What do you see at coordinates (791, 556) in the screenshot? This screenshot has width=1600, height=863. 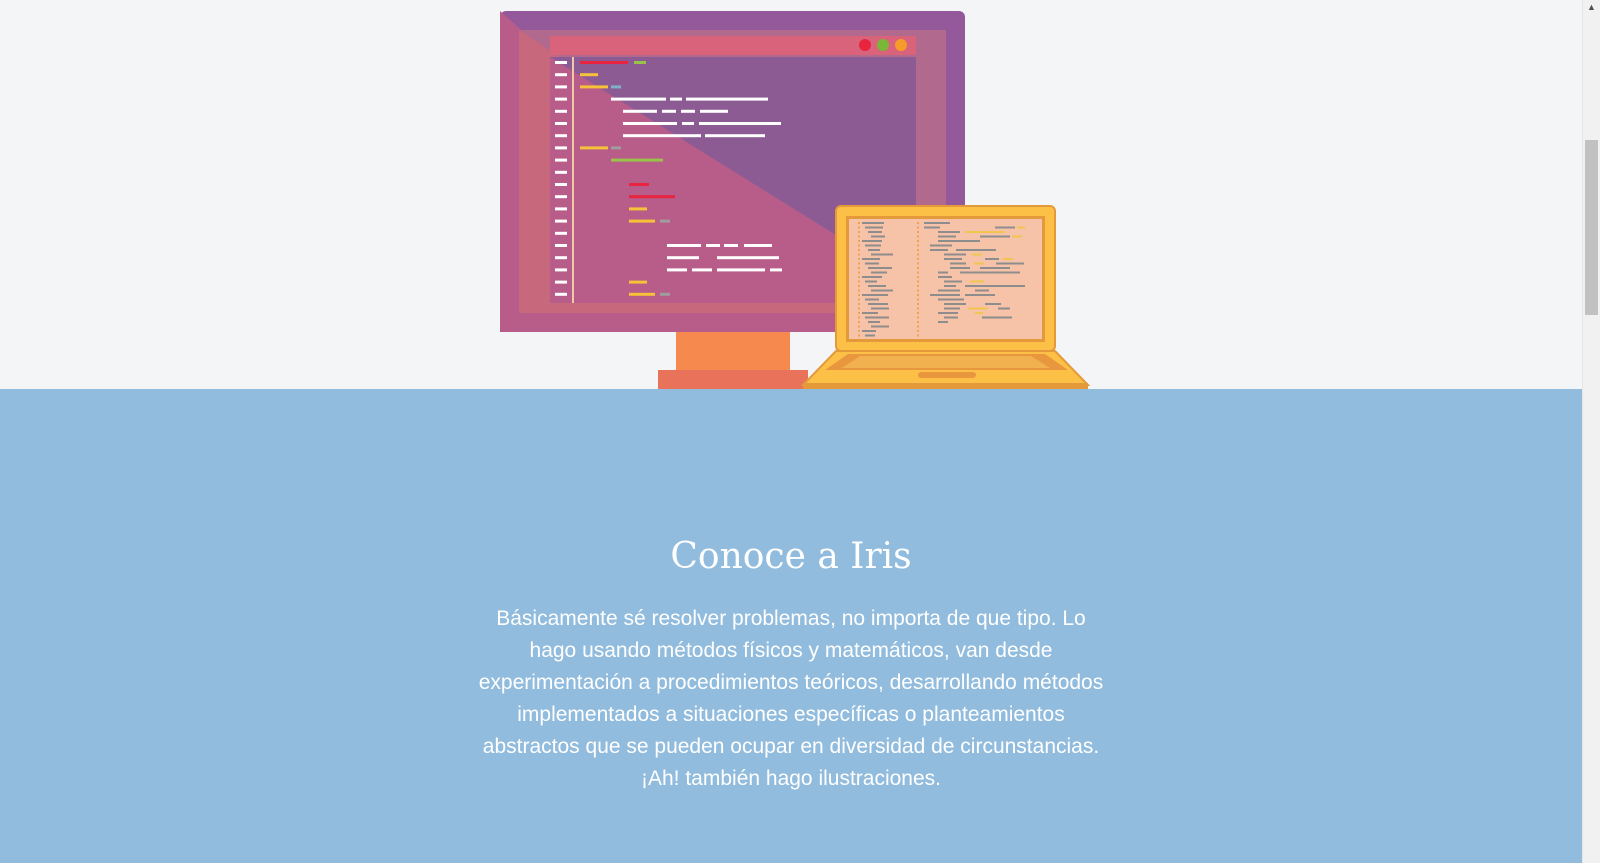 I see `about-title: Conoce a Iris` at bounding box center [791, 556].